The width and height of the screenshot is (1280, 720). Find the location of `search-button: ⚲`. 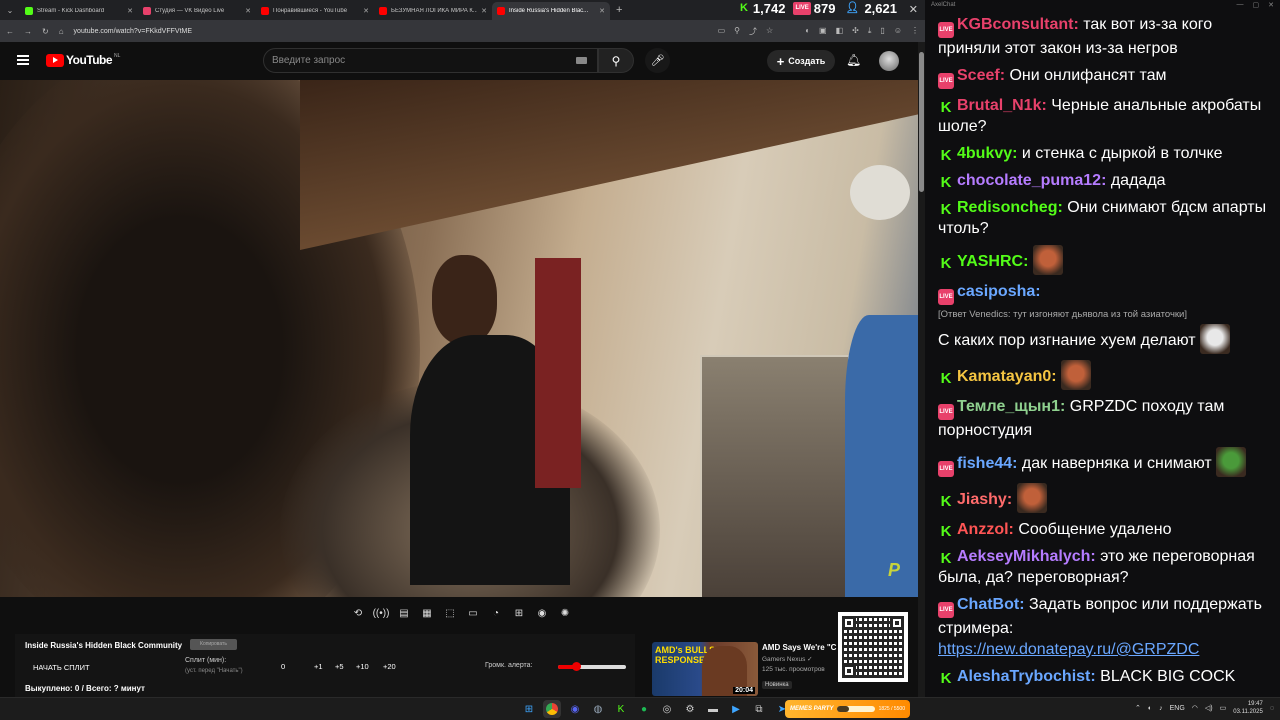

search-button: ⚲ is located at coordinates (616, 60).